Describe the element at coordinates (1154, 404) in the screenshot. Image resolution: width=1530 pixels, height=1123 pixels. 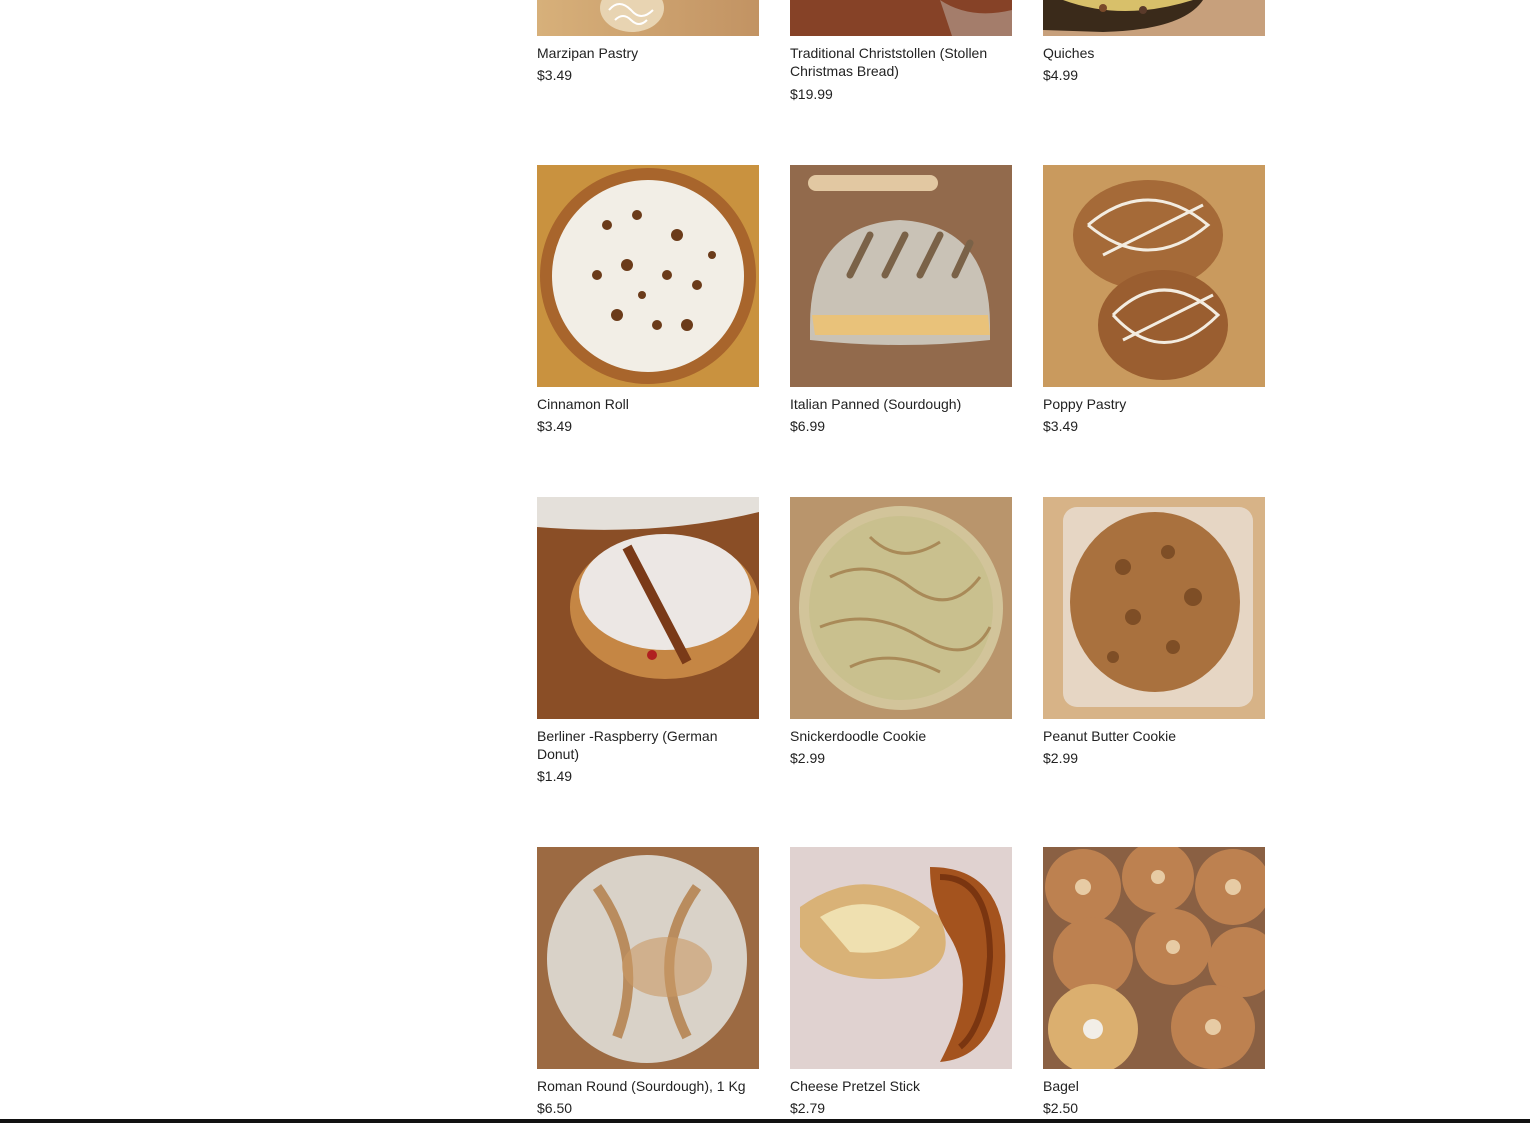
I see `product-name: Poppy Pastry` at that location.